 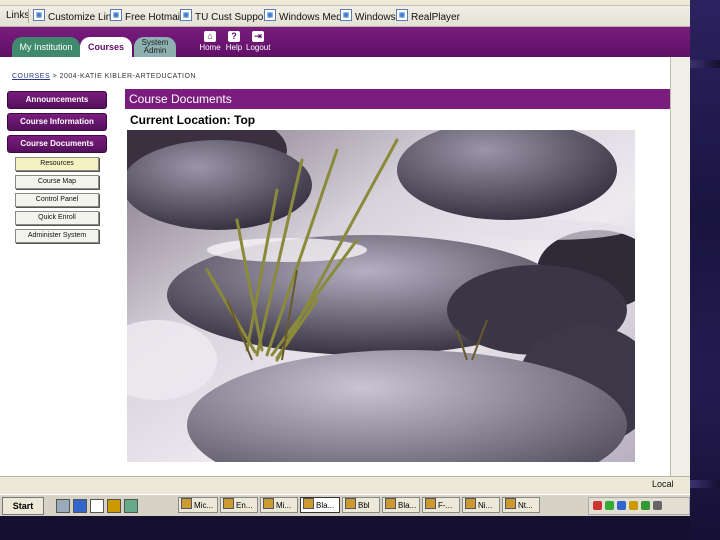 What do you see at coordinates (258, 36) in the screenshot?
I see `logout-icon: ⇥` at bounding box center [258, 36].